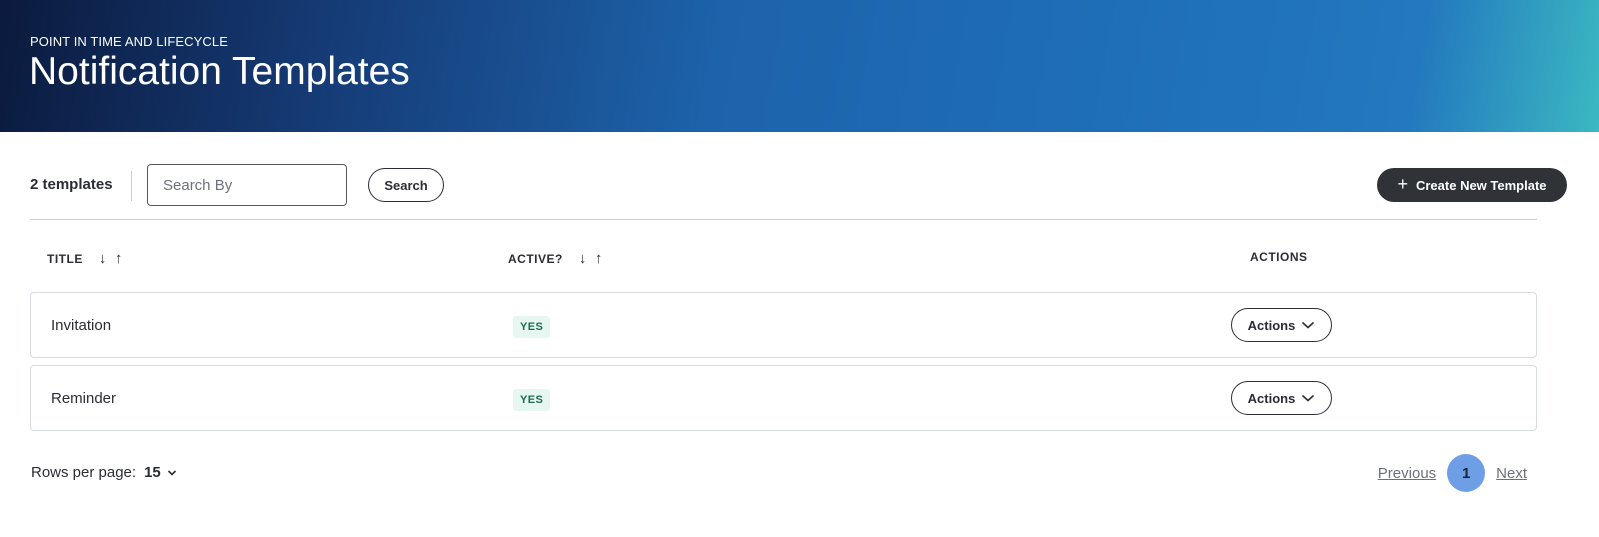 This screenshot has height=537, width=1599. I want to click on template-title: Reminder, so click(84, 398).